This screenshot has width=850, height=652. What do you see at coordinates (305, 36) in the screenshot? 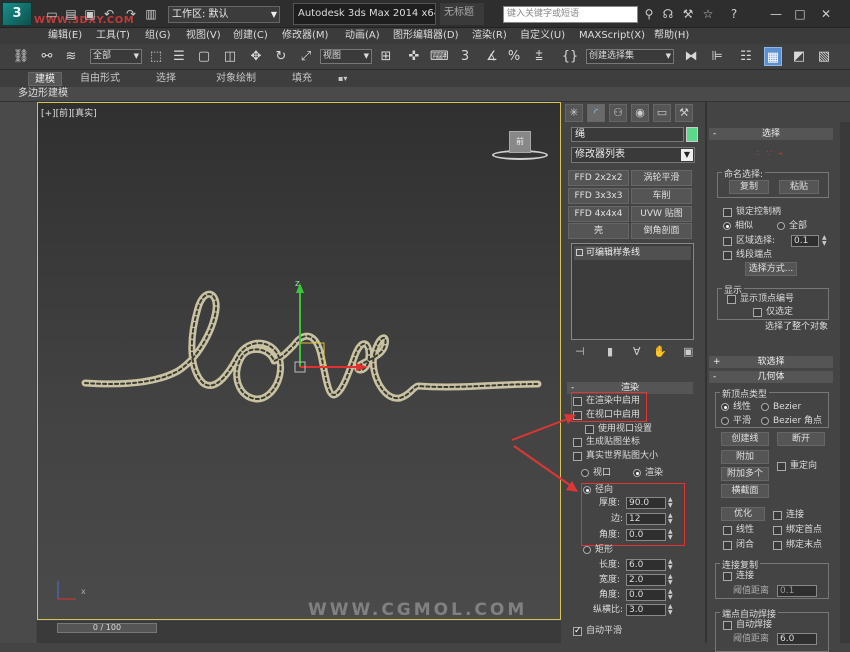
I see `menu-modifiers: 修改器(M)` at bounding box center [305, 36].